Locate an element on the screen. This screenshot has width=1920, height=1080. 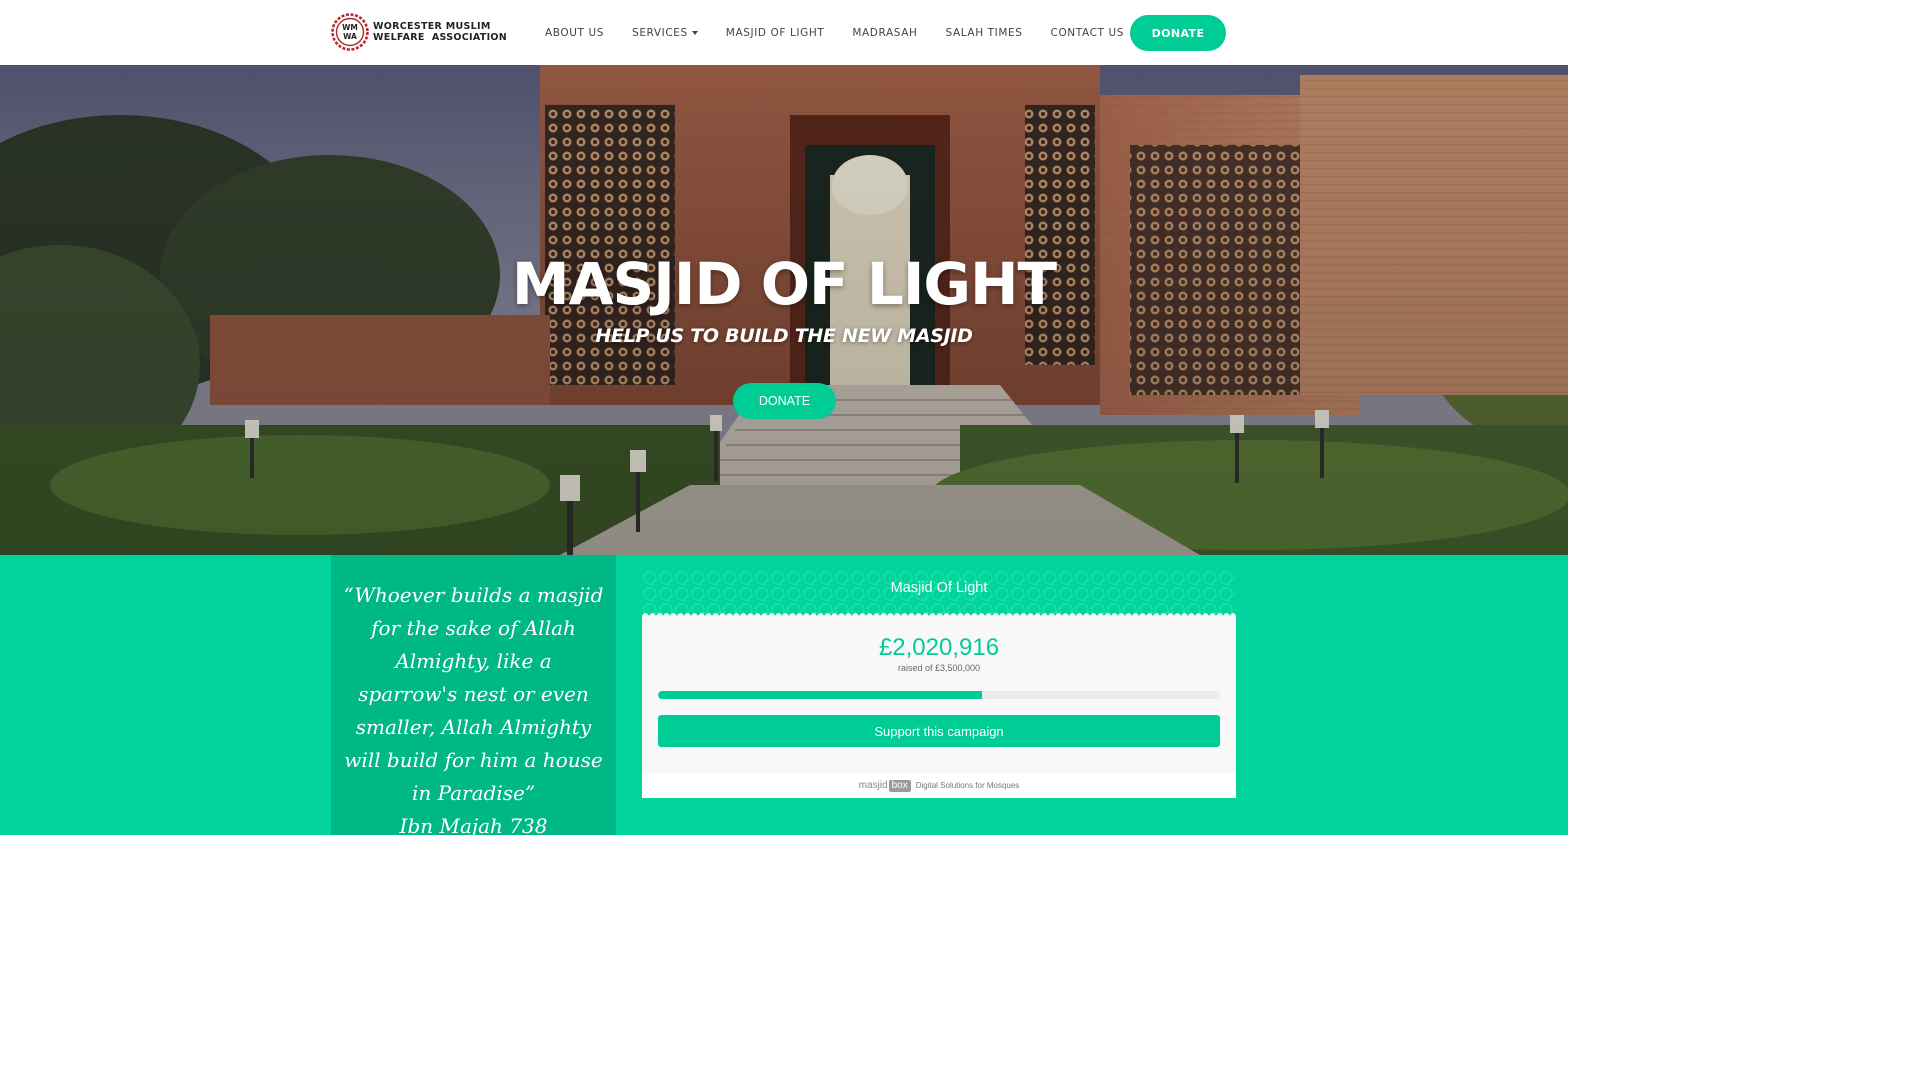
widget-header: Masjid Of Light is located at coordinates (939, 594).